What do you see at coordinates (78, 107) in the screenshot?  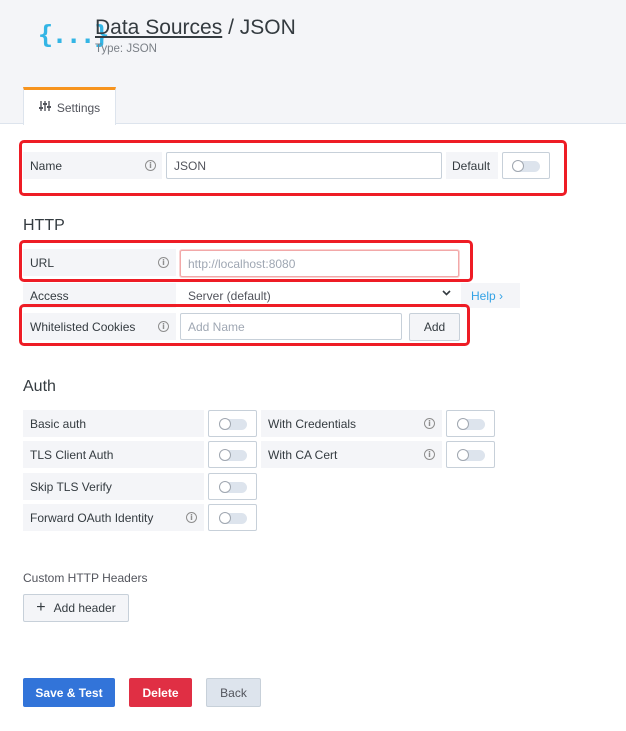 I see `tab-settings-label: Settings` at bounding box center [78, 107].